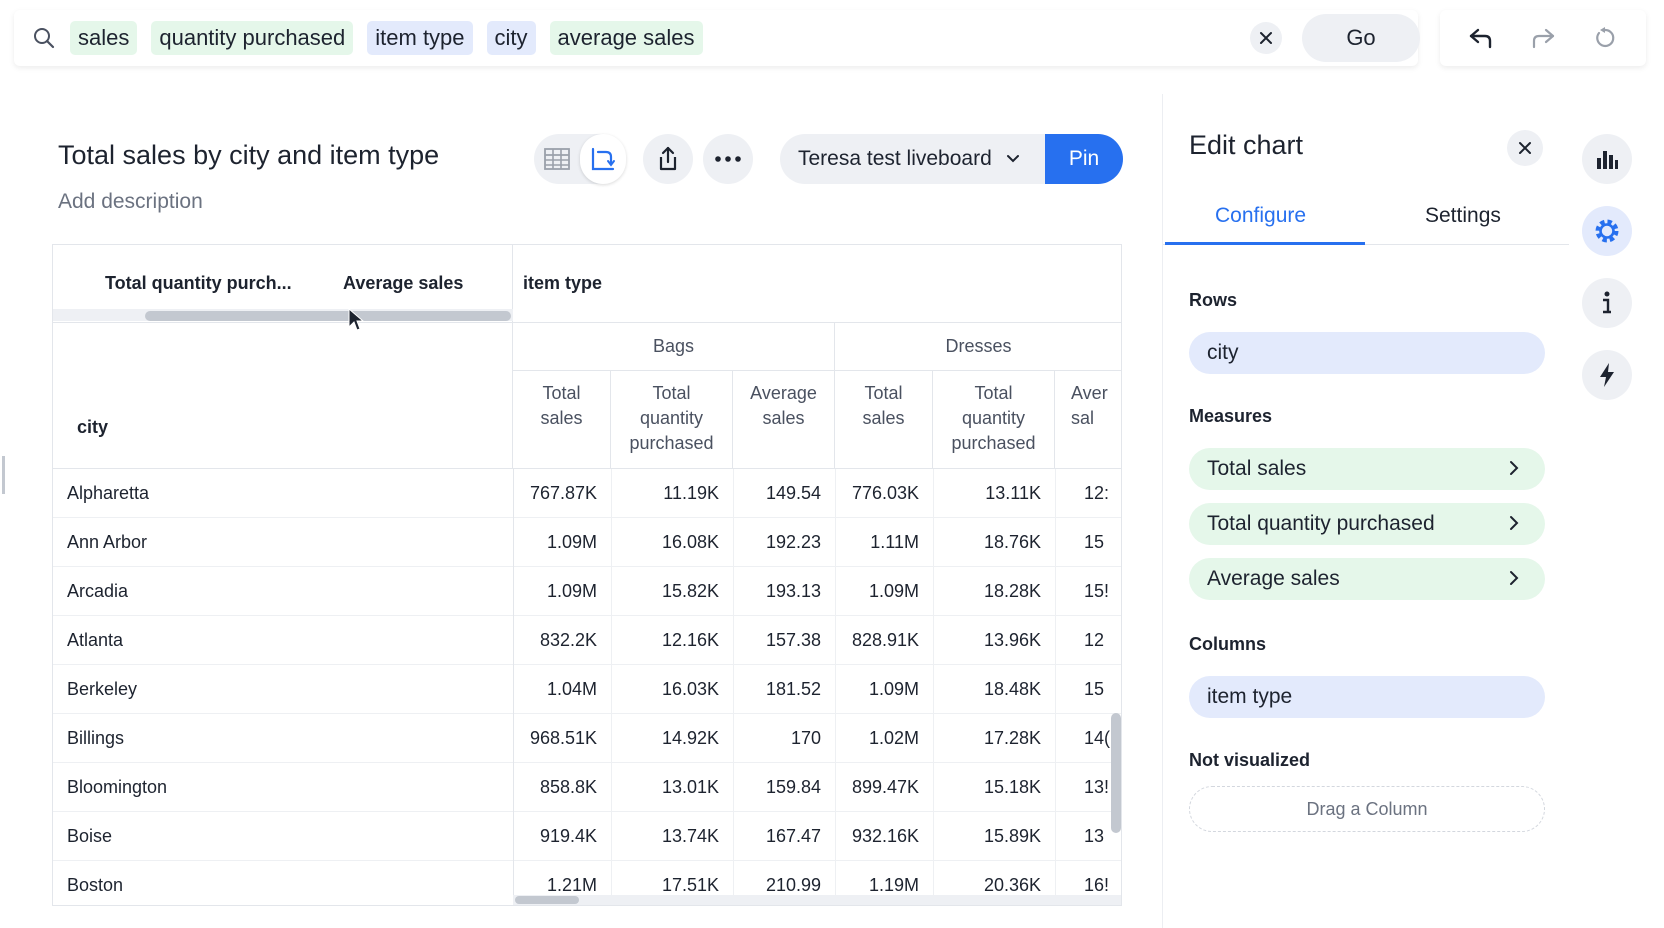 This screenshot has height=928, width=1664. I want to click on resize-handle, so click(3, 475).